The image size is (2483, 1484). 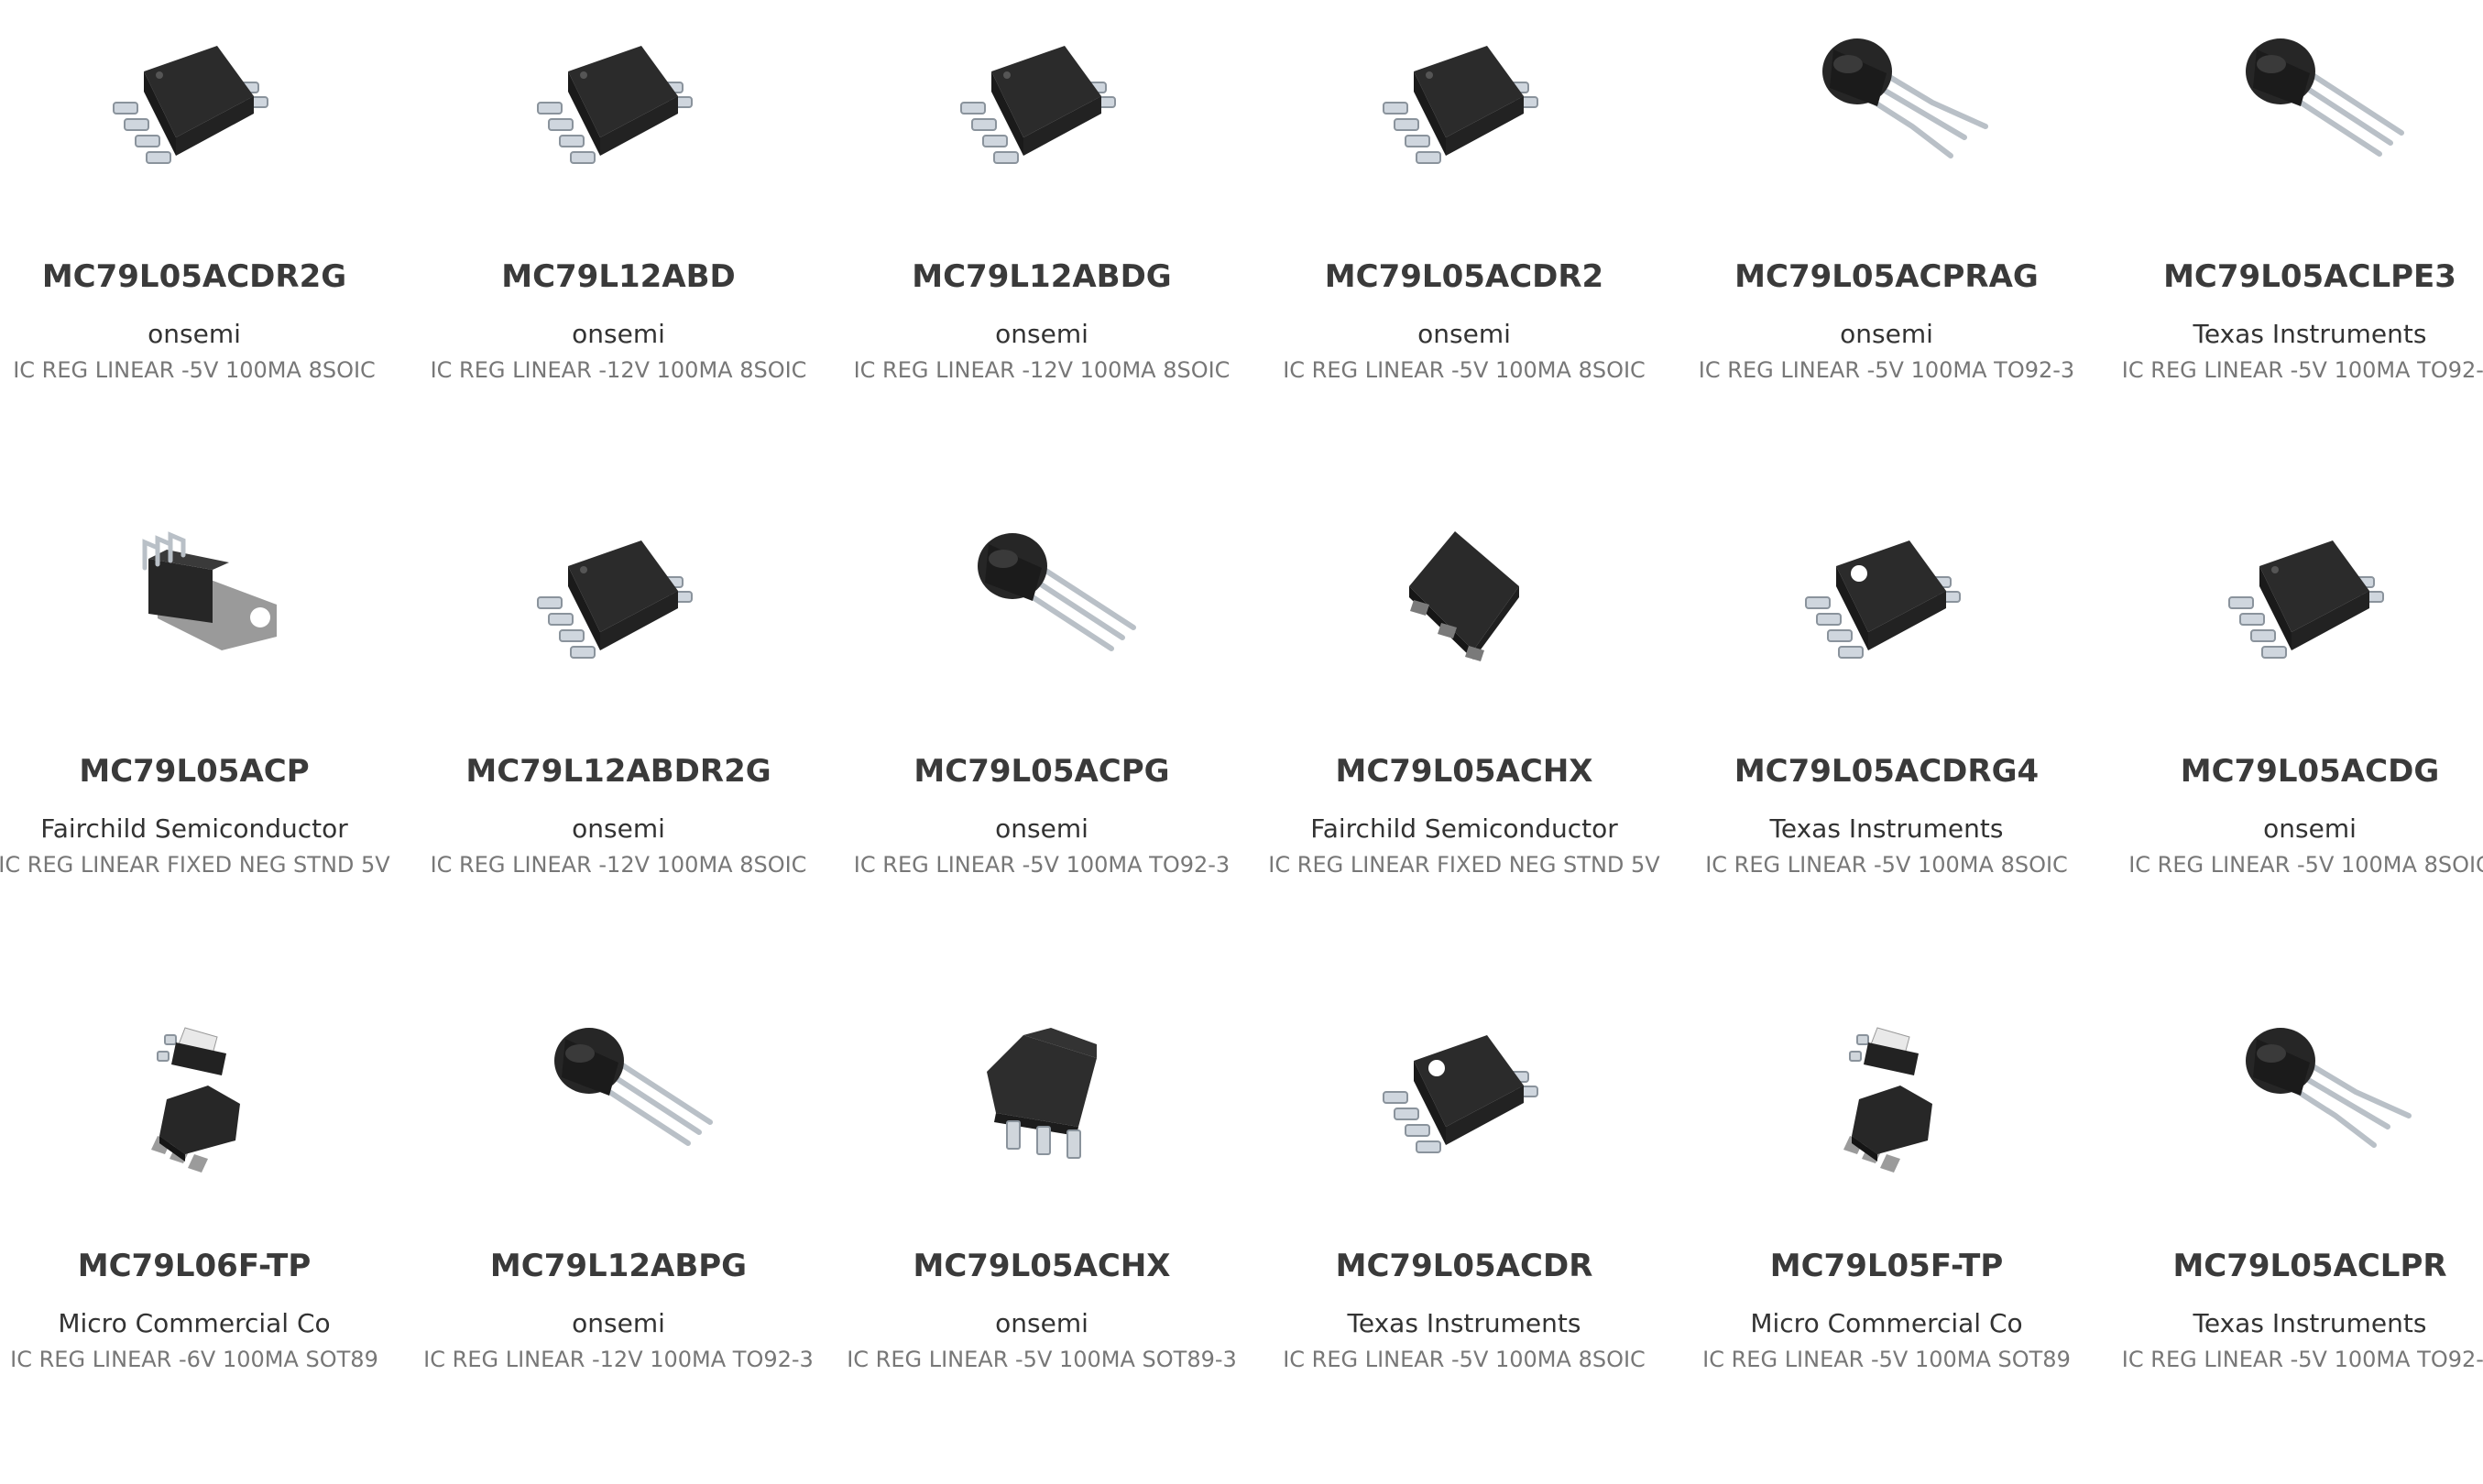 What do you see at coordinates (2291, 1266) in the screenshot?
I see `part-number-link: MC79L05ACLPR` at bounding box center [2291, 1266].